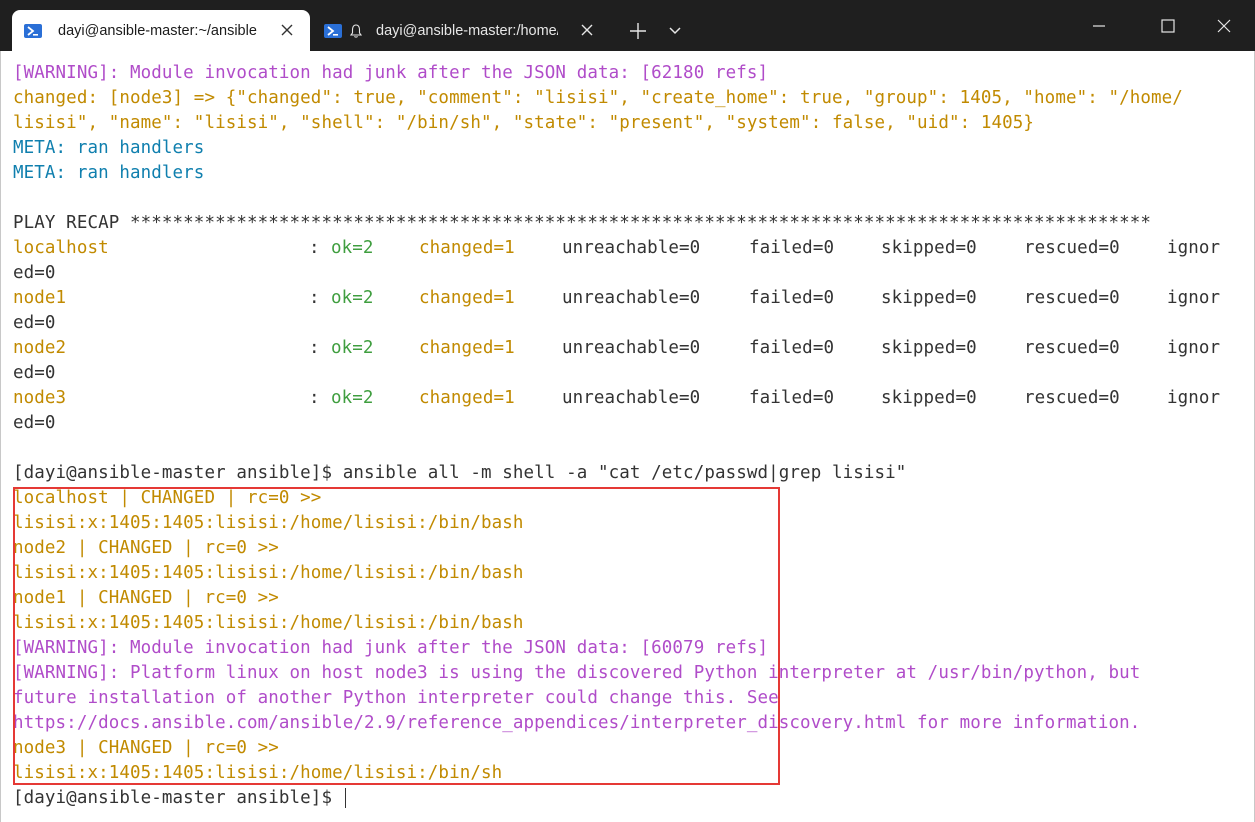 This screenshot has width=1255, height=822. I want to click on close-icon, so click(1224, 26).